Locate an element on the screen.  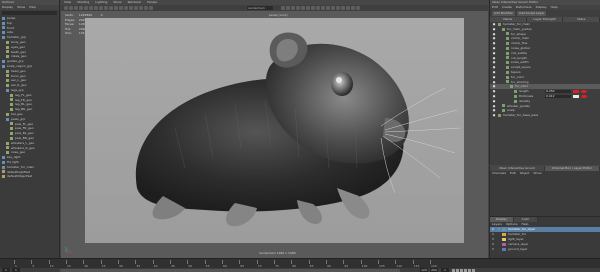
xgen-menu-item: Display is located at coordinates (541, 7).